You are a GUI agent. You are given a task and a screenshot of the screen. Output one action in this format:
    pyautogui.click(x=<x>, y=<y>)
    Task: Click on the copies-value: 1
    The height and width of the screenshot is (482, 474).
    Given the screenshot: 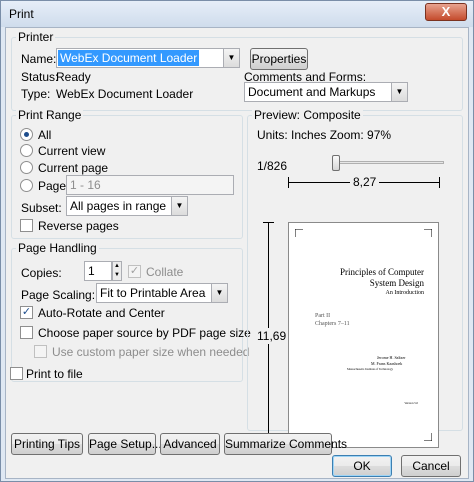 What is the action you would take?
    pyautogui.click(x=91, y=271)
    